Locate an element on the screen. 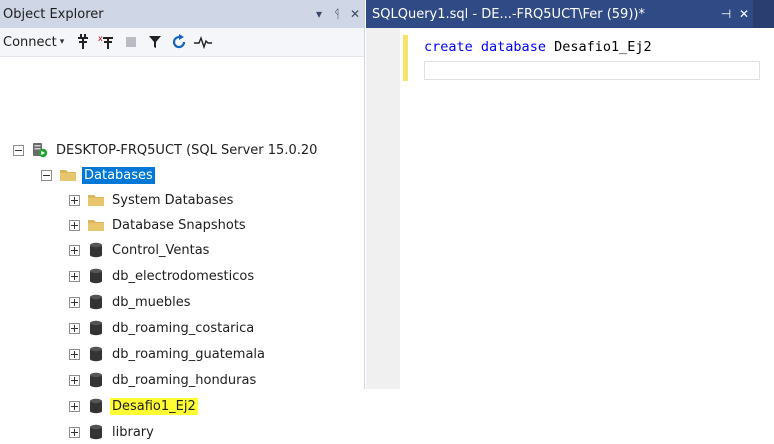 The image size is (774, 444). tree-node-label: System Databases is located at coordinates (173, 200).